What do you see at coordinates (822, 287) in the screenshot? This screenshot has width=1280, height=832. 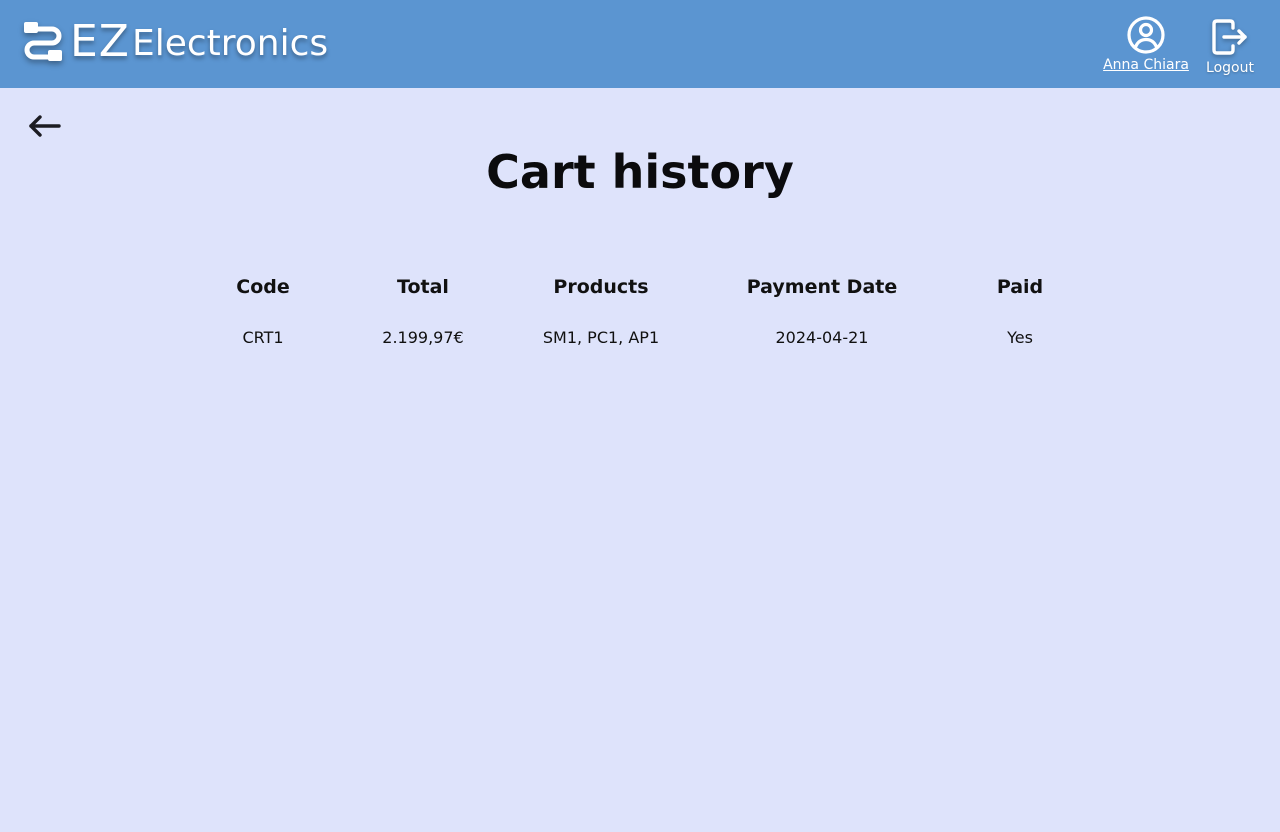 I see `column-header-payment-date: Payment Date` at bounding box center [822, 287].